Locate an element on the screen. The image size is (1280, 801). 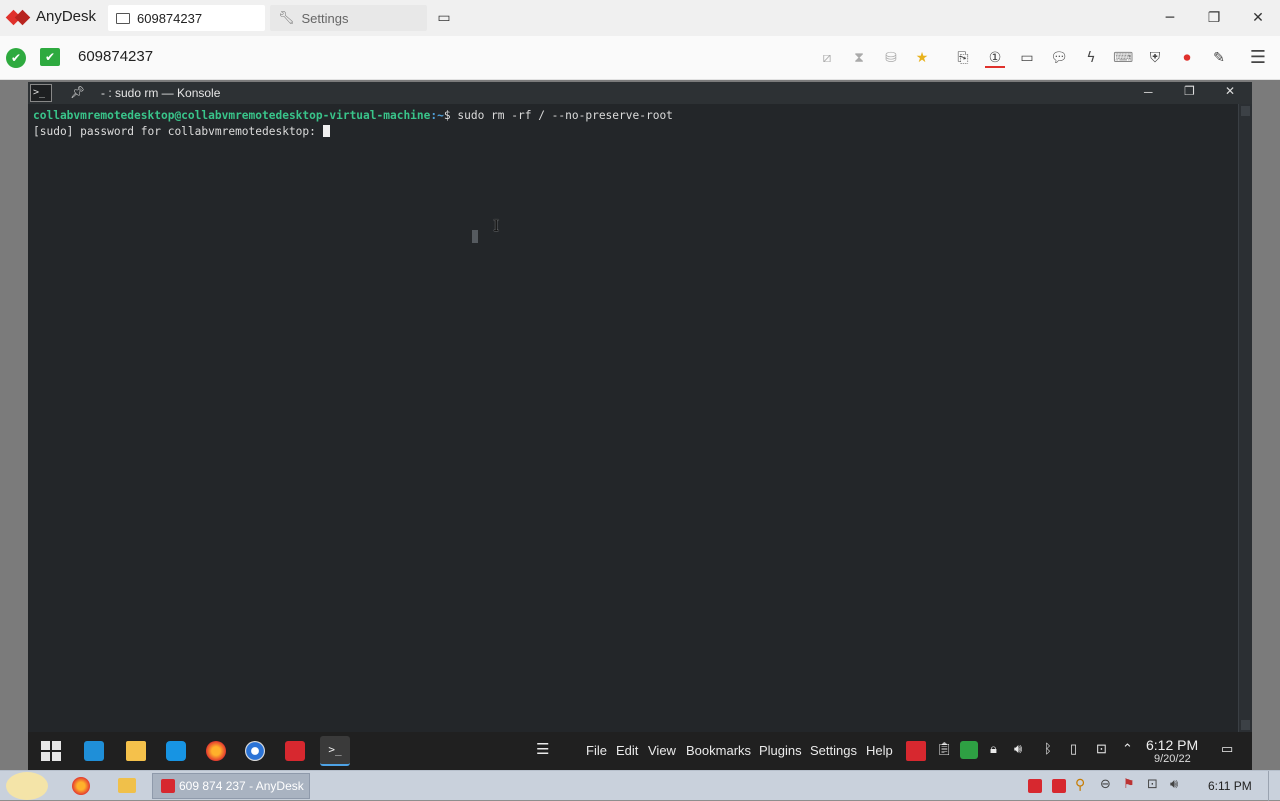
start-orb-icon is located at coordinates (27, 786).